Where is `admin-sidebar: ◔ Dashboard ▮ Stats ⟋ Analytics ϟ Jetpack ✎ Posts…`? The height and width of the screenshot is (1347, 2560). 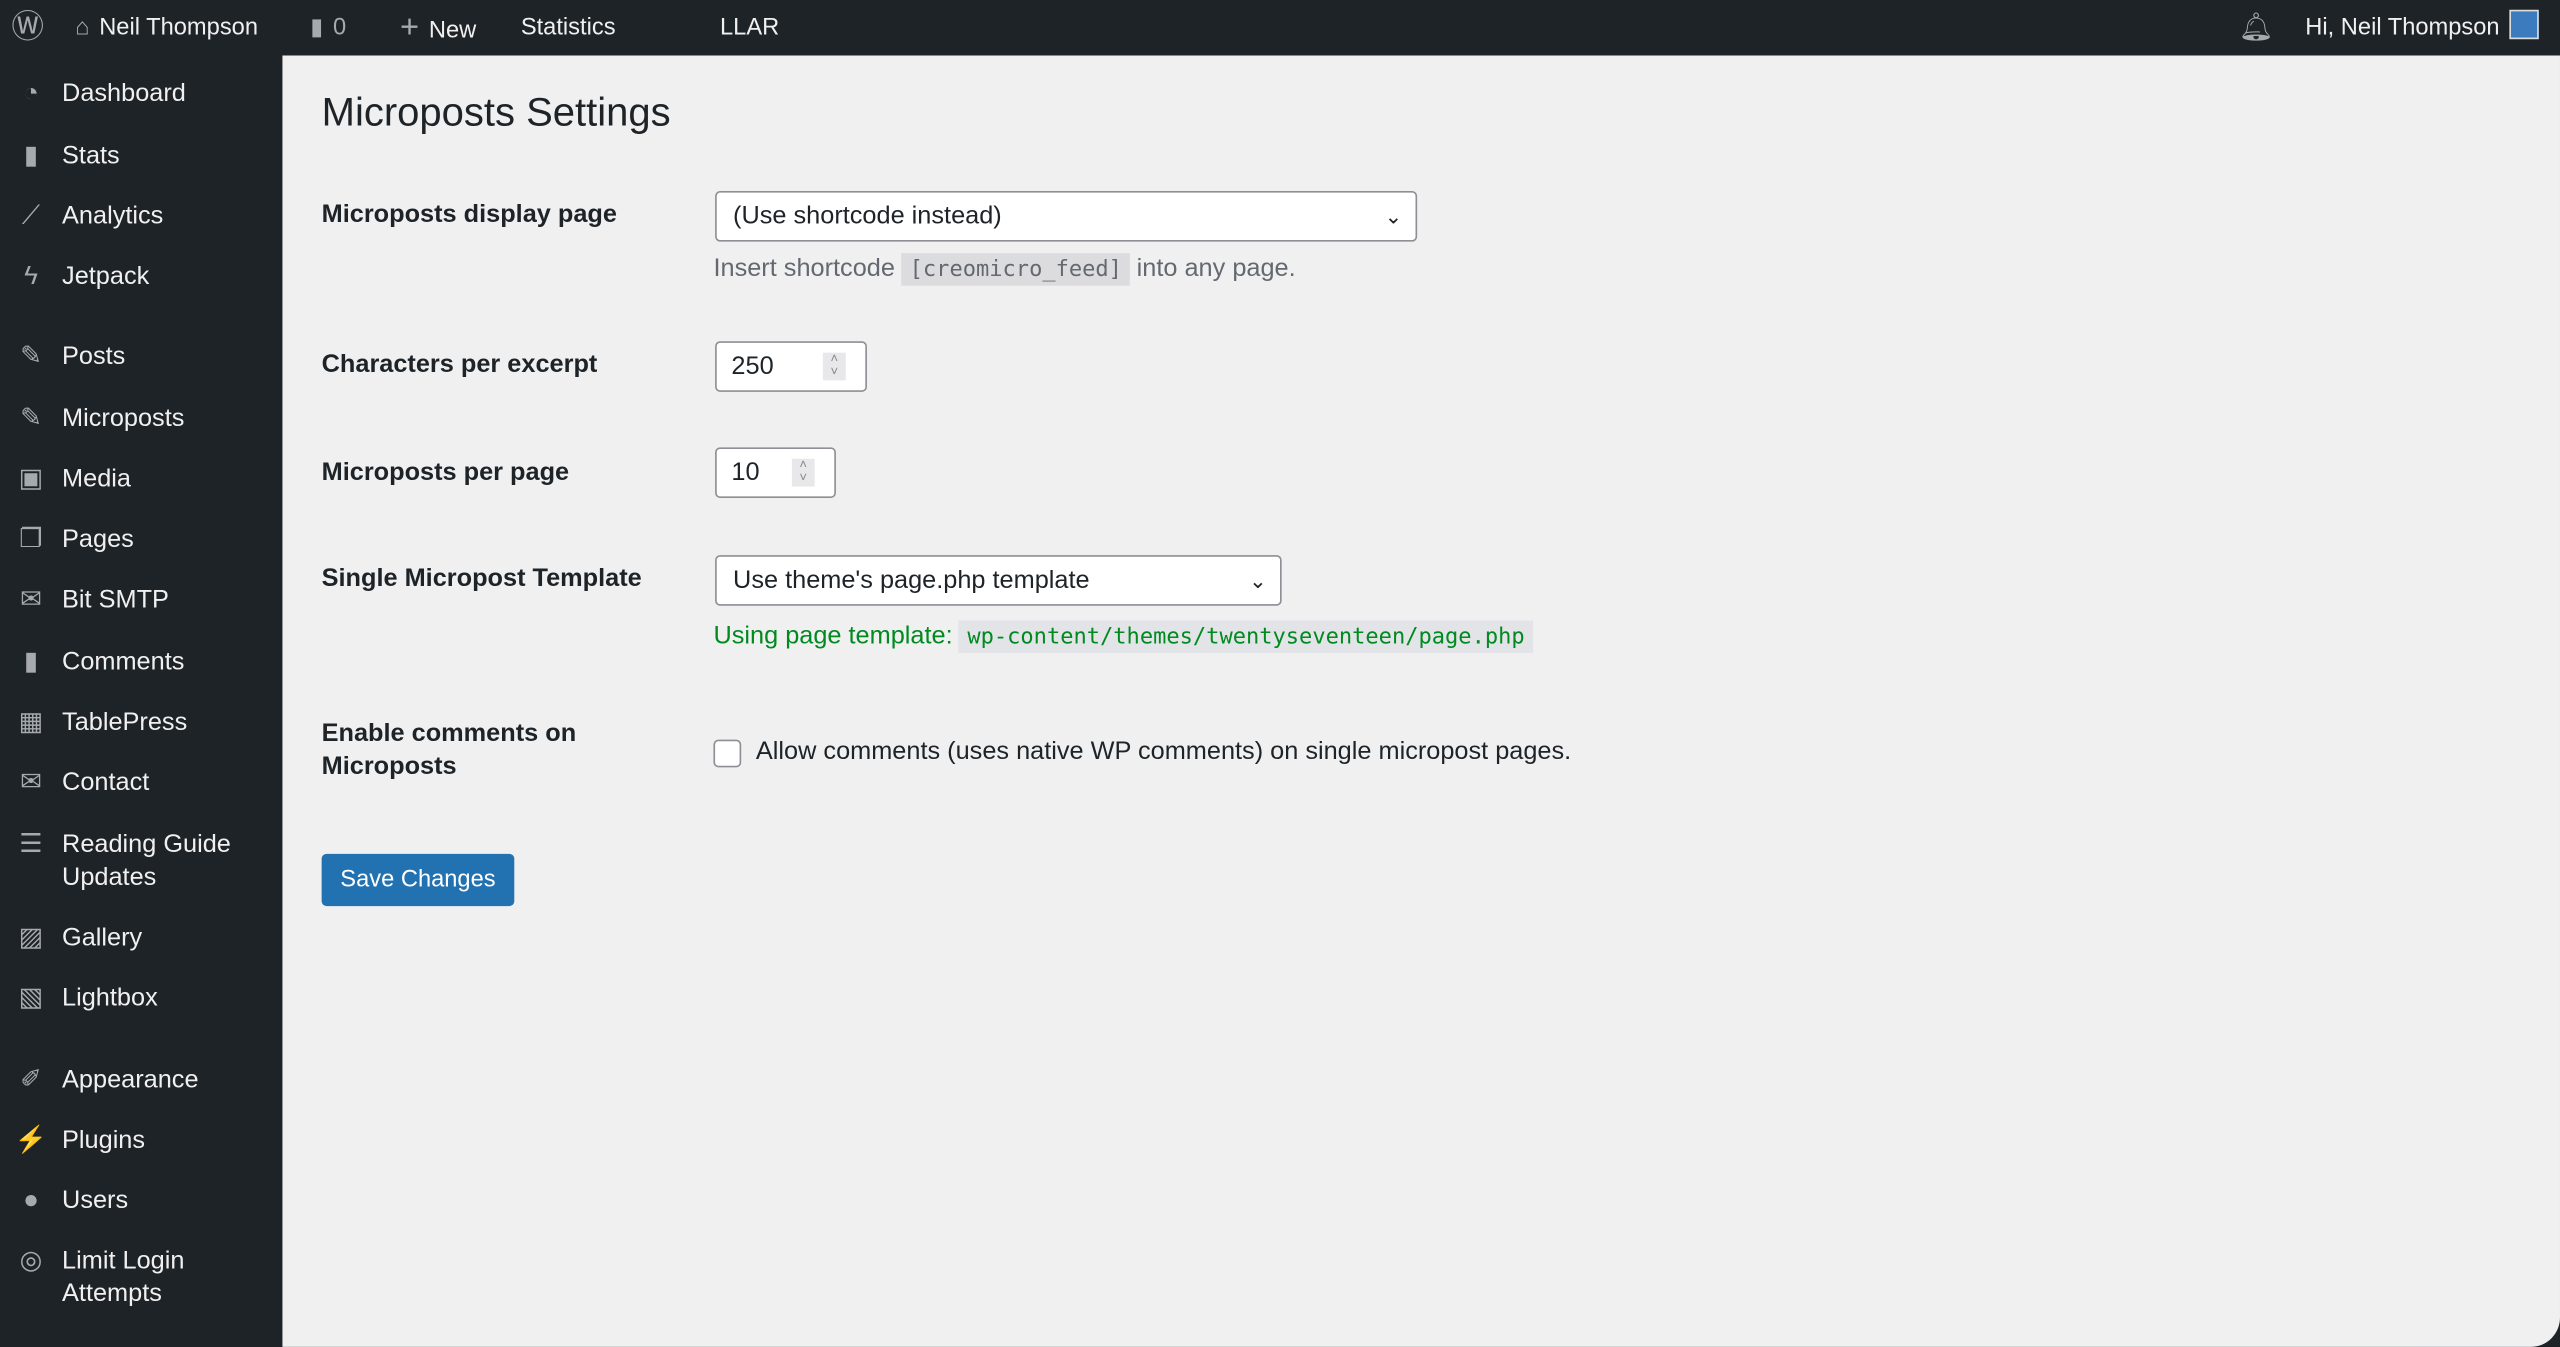 admin-sidebar: ◔ Dashboard ▮ Stats ⟋ Analytics ϟ Jetpack ✎ Posts… is located at coordinates (141, 701).